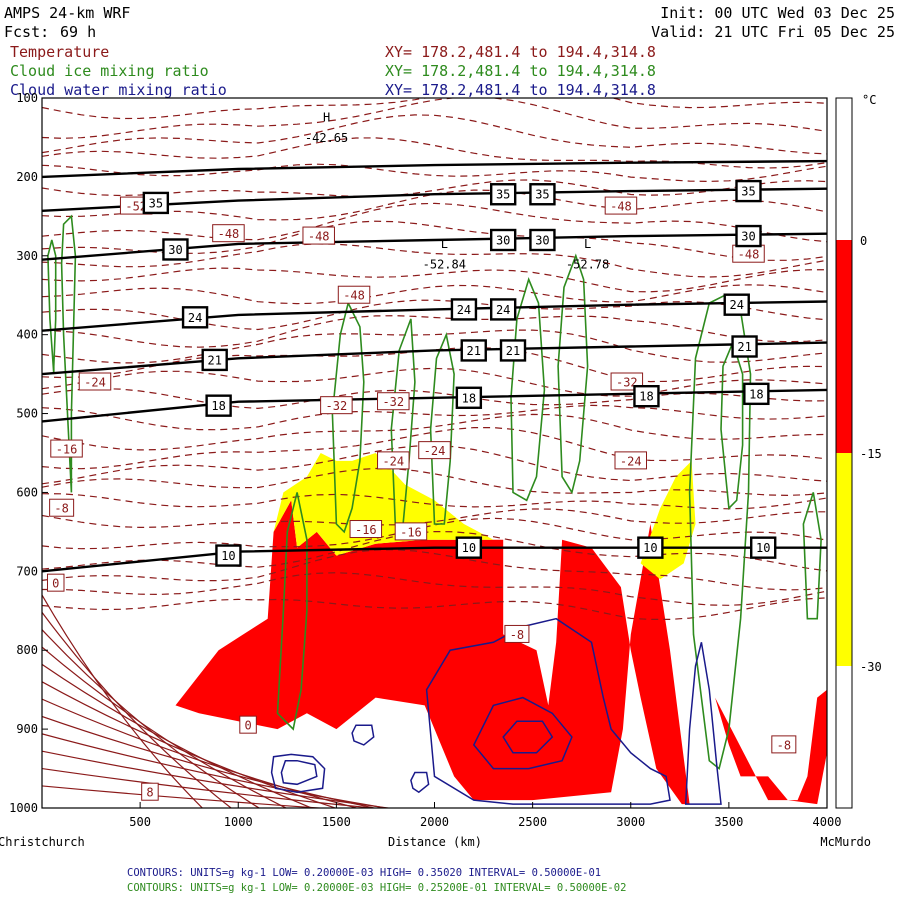  Describe the element at coordinates (773, 32) in the screenshot. I see `valid-time: Valid: 21 UTC Fri 05 Dec 25` at that location.